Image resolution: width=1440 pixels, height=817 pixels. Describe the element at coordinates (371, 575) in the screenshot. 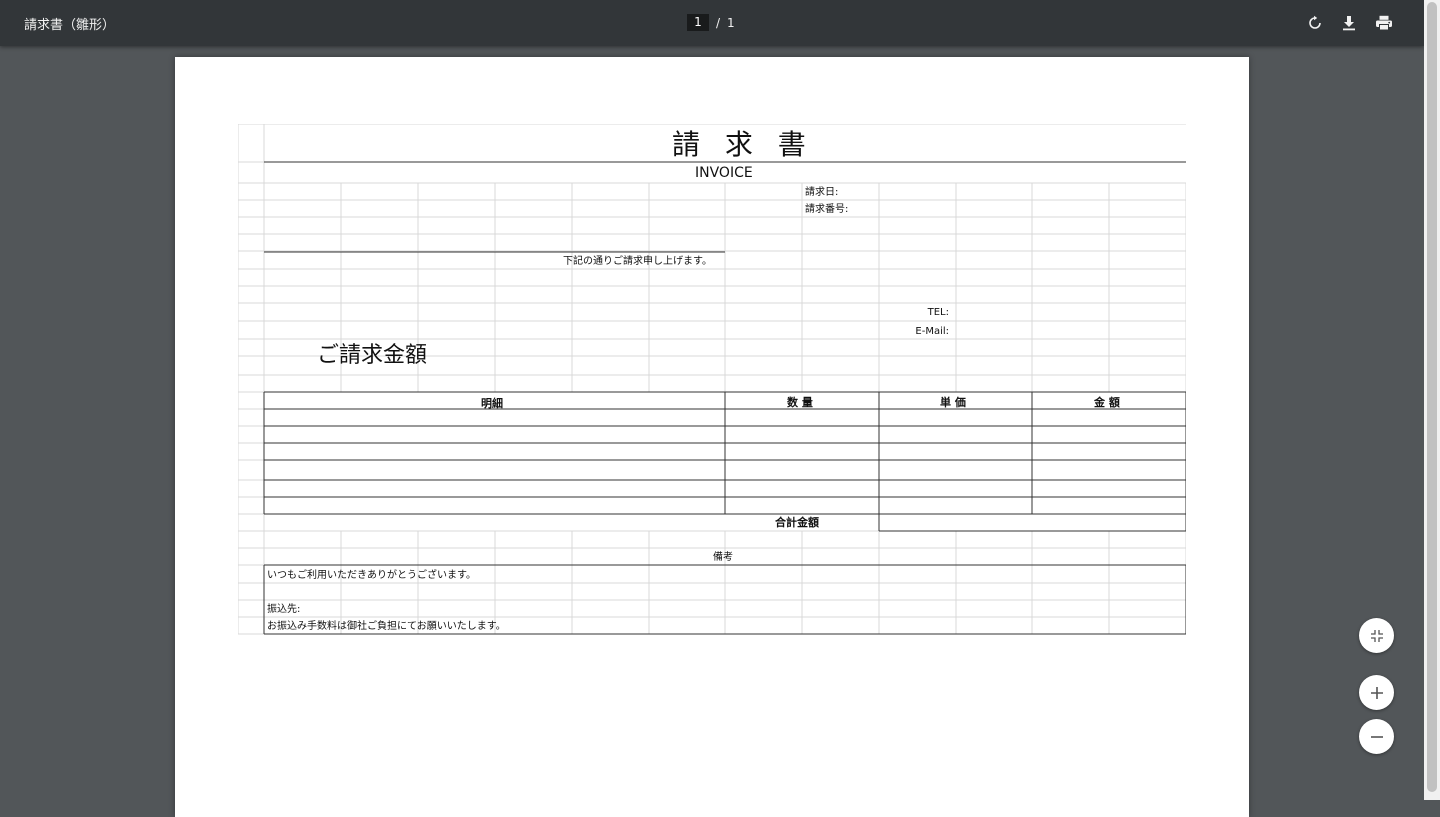

I see `remarks-line: いつもご利用いただきありがとうございます。` at that location.